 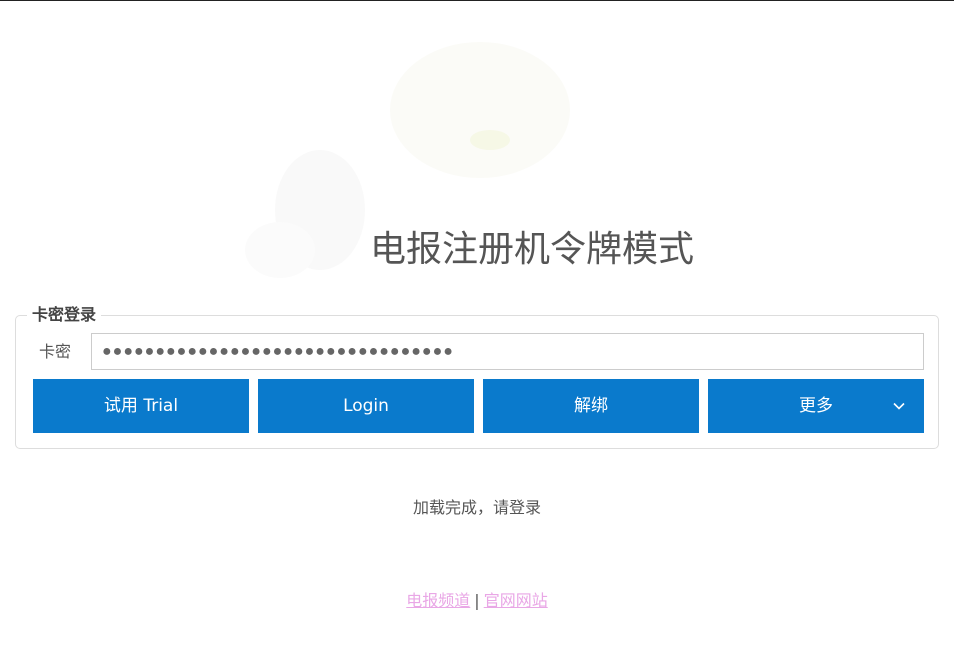 I want to click on top-border, so click(x=477, y=0).